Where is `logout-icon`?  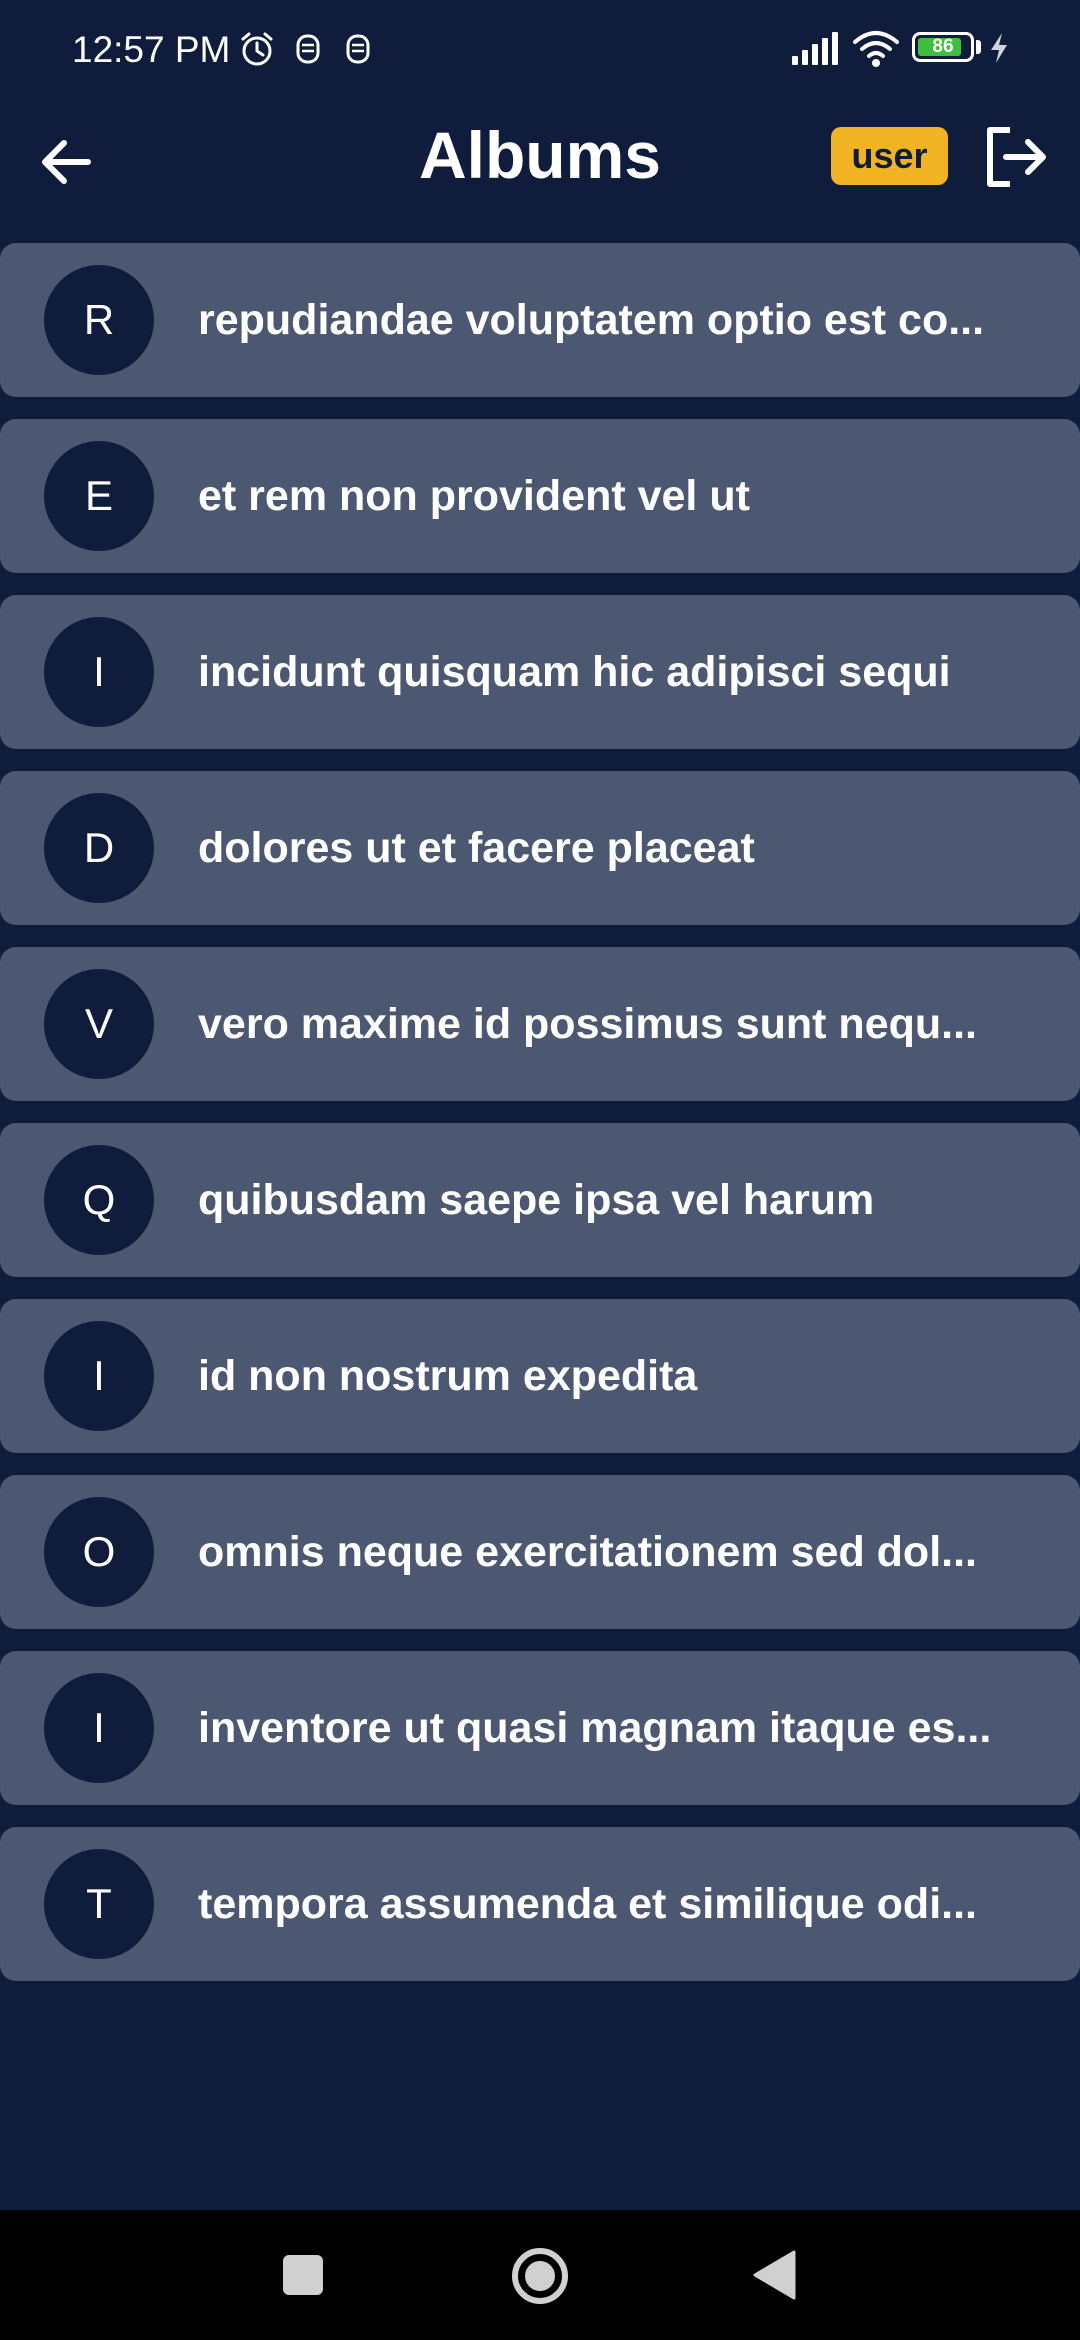
logout-icon is located at coordinates (1016, 157).